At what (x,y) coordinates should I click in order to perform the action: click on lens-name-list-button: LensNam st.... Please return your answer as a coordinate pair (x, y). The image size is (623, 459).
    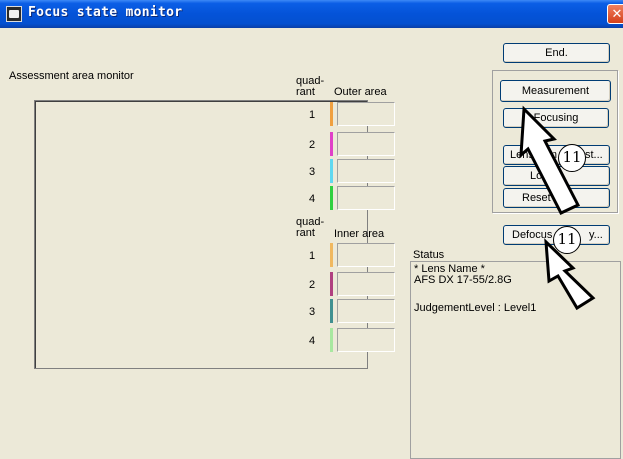
    Looking at the image, I should click on (556, 155).